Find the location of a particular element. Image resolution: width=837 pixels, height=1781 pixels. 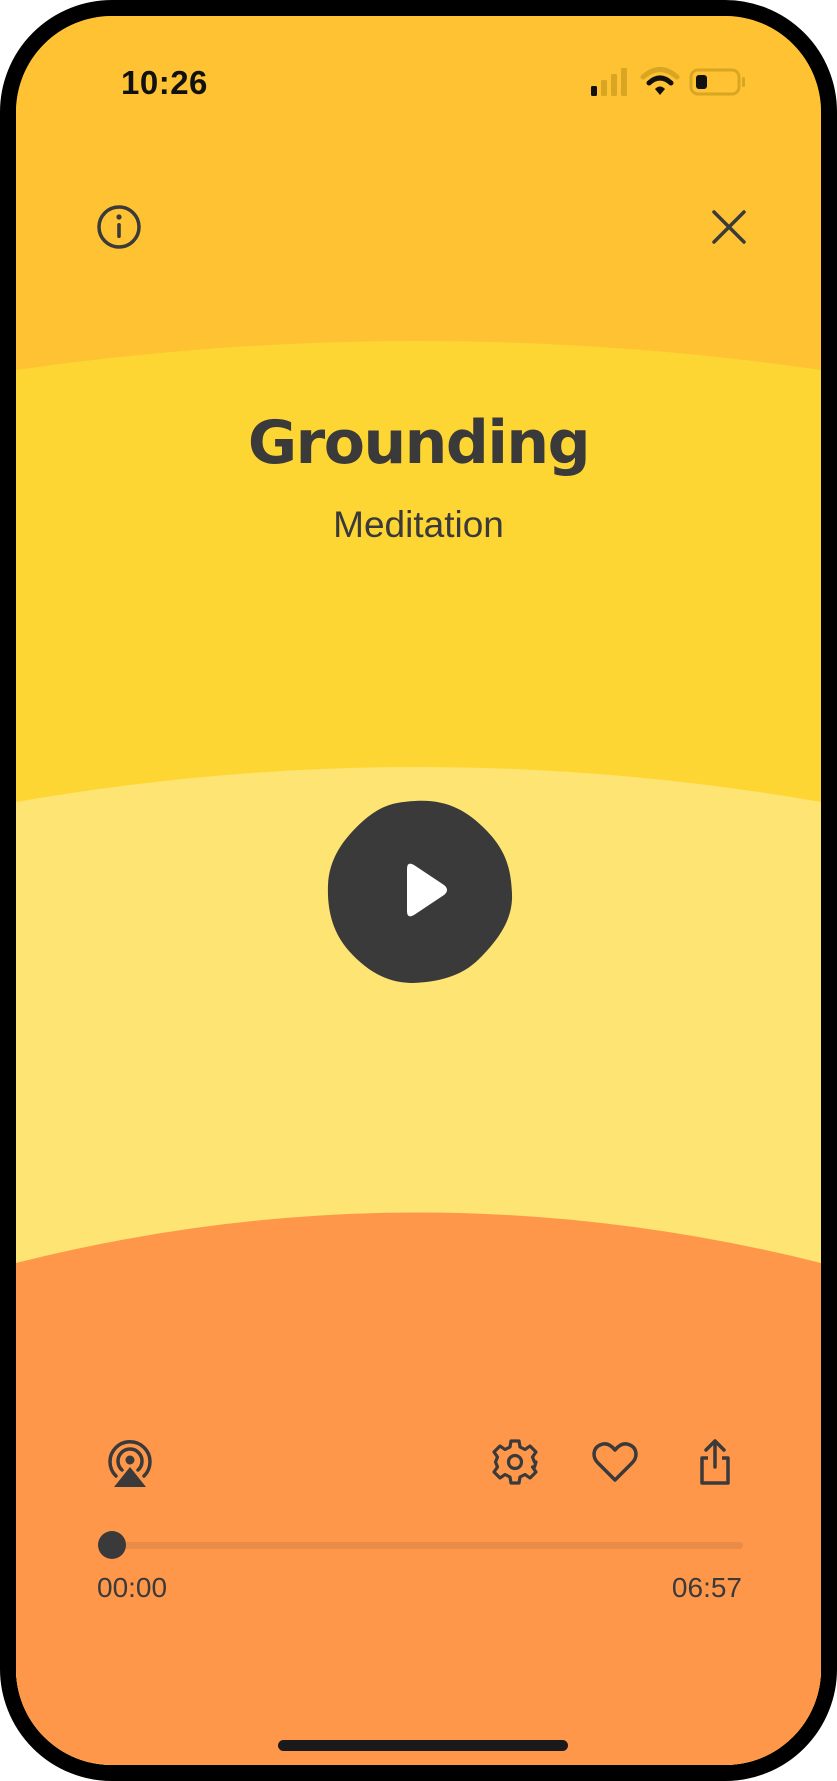

progress-track is located at coordinates (427, 1545).